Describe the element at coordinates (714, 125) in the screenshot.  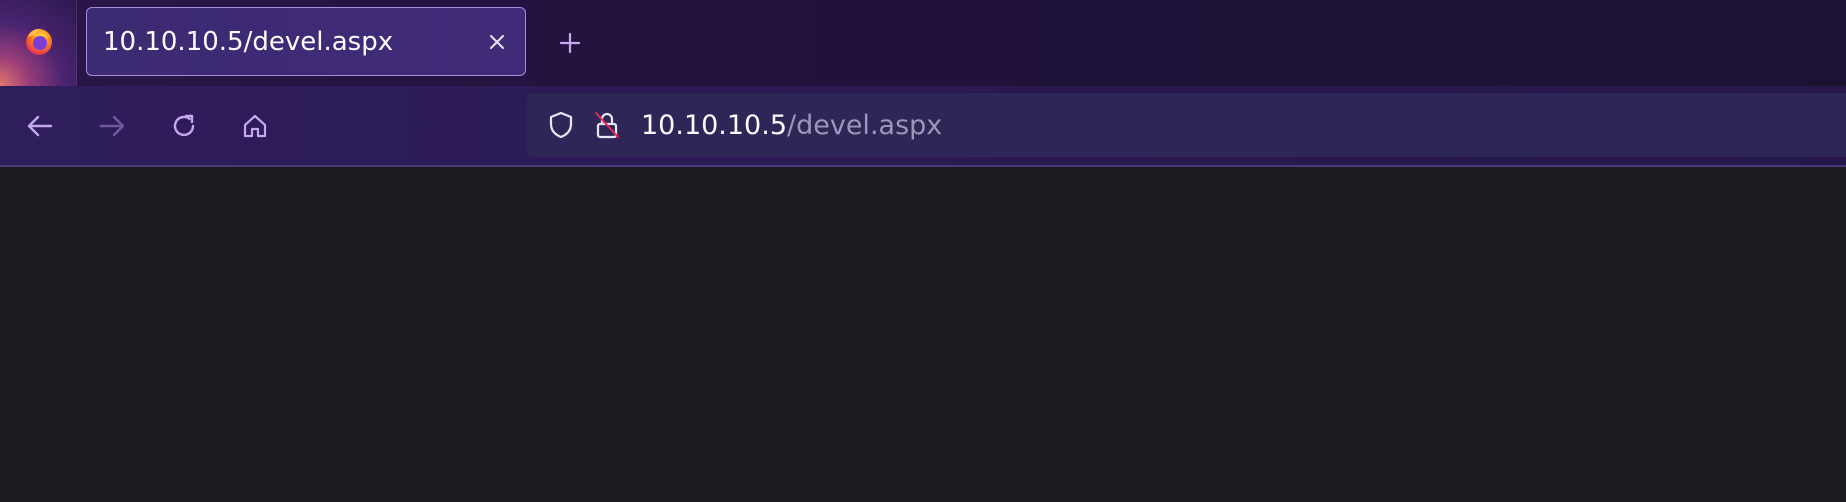
I see `url-host: 10.10.10.5` at that location.